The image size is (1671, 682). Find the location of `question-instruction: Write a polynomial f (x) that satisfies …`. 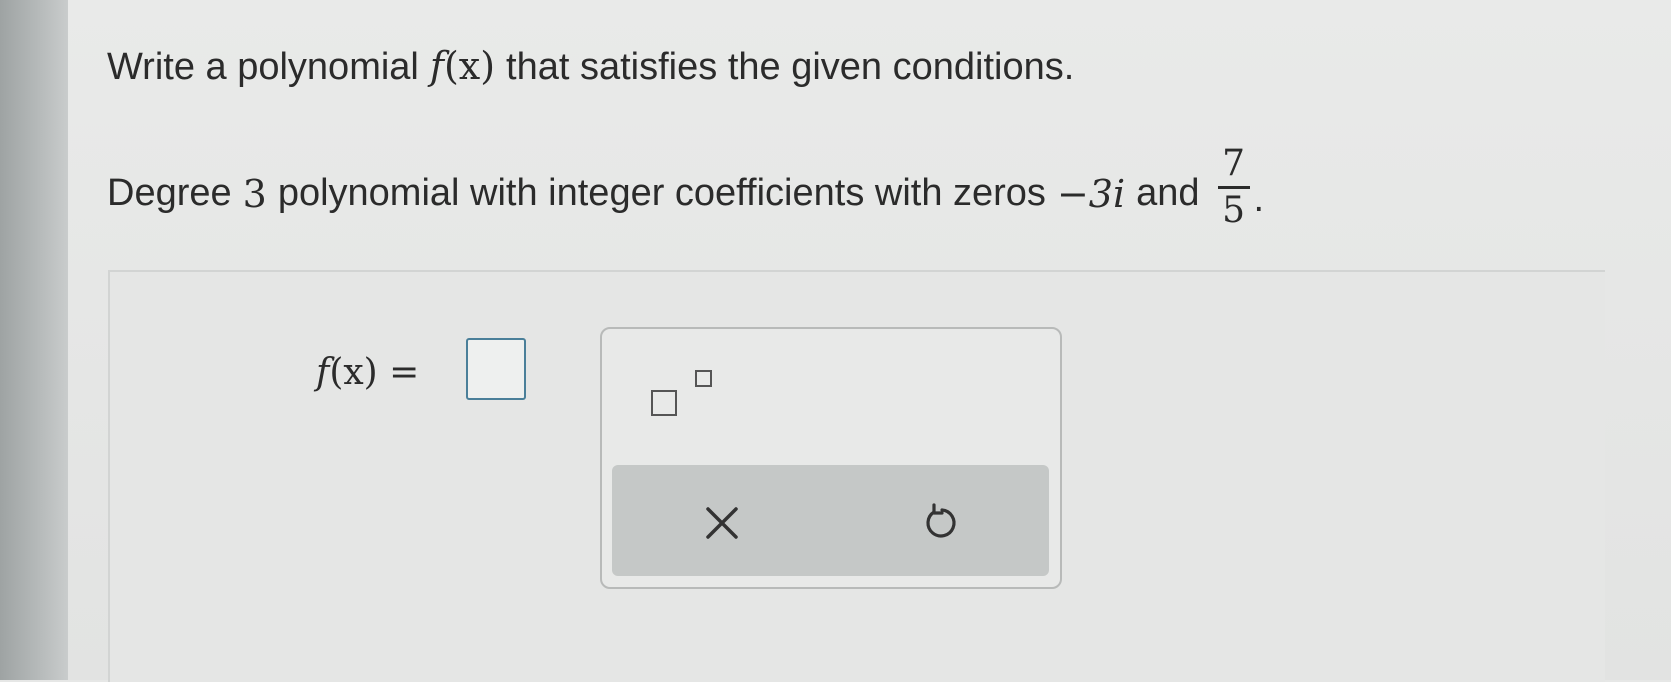

question-instruction: Write a polynomial f (x) that satisfies … is located at coordinates (590, 66).